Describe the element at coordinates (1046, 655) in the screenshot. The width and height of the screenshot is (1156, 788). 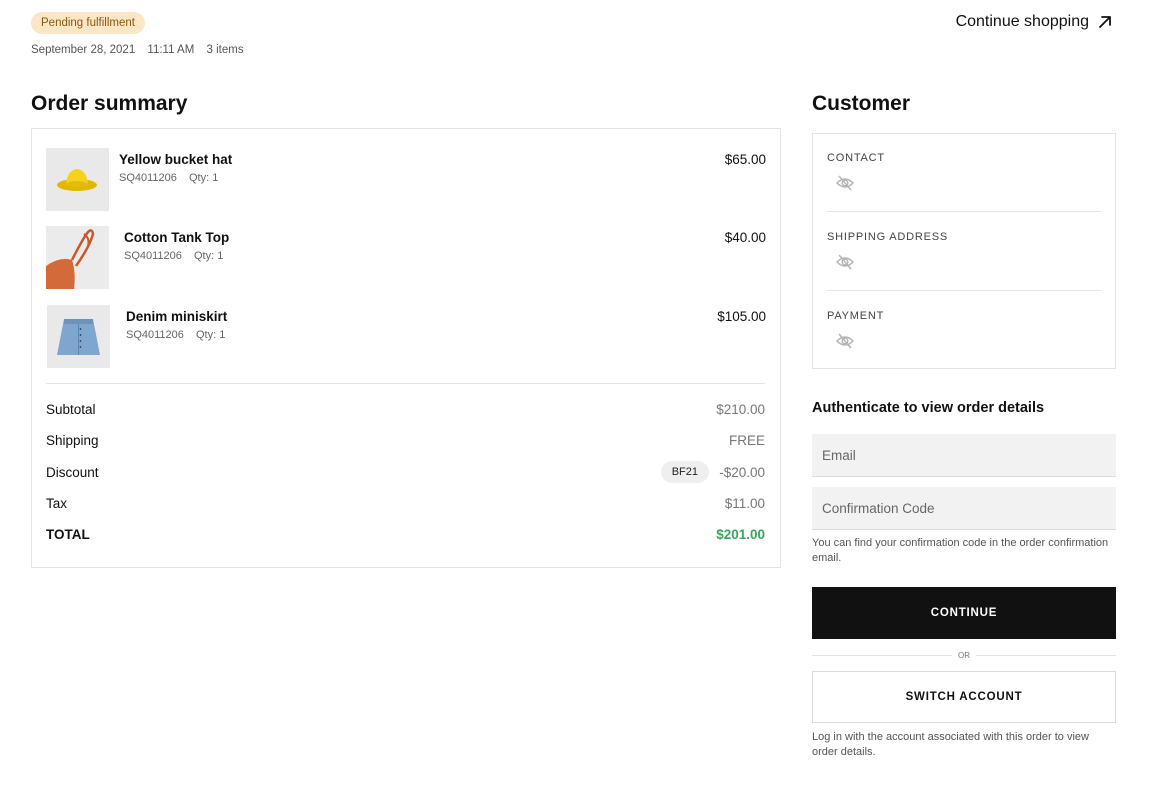
I see `or-line-right` at that location.